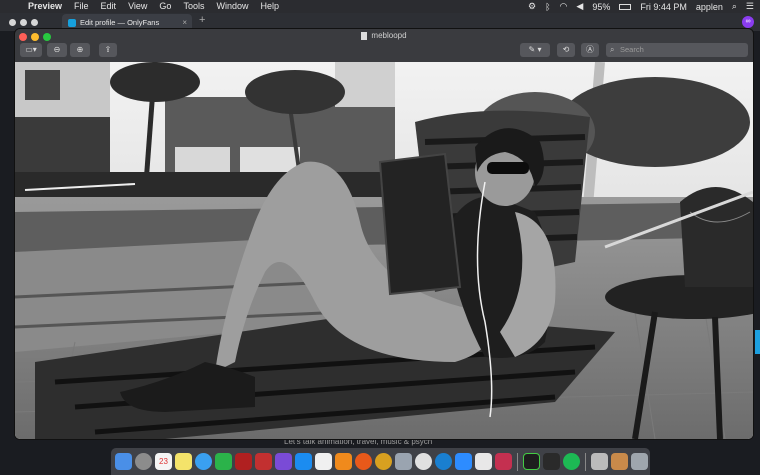  I want to click on search-placeholder: Search, so click(632, 49).